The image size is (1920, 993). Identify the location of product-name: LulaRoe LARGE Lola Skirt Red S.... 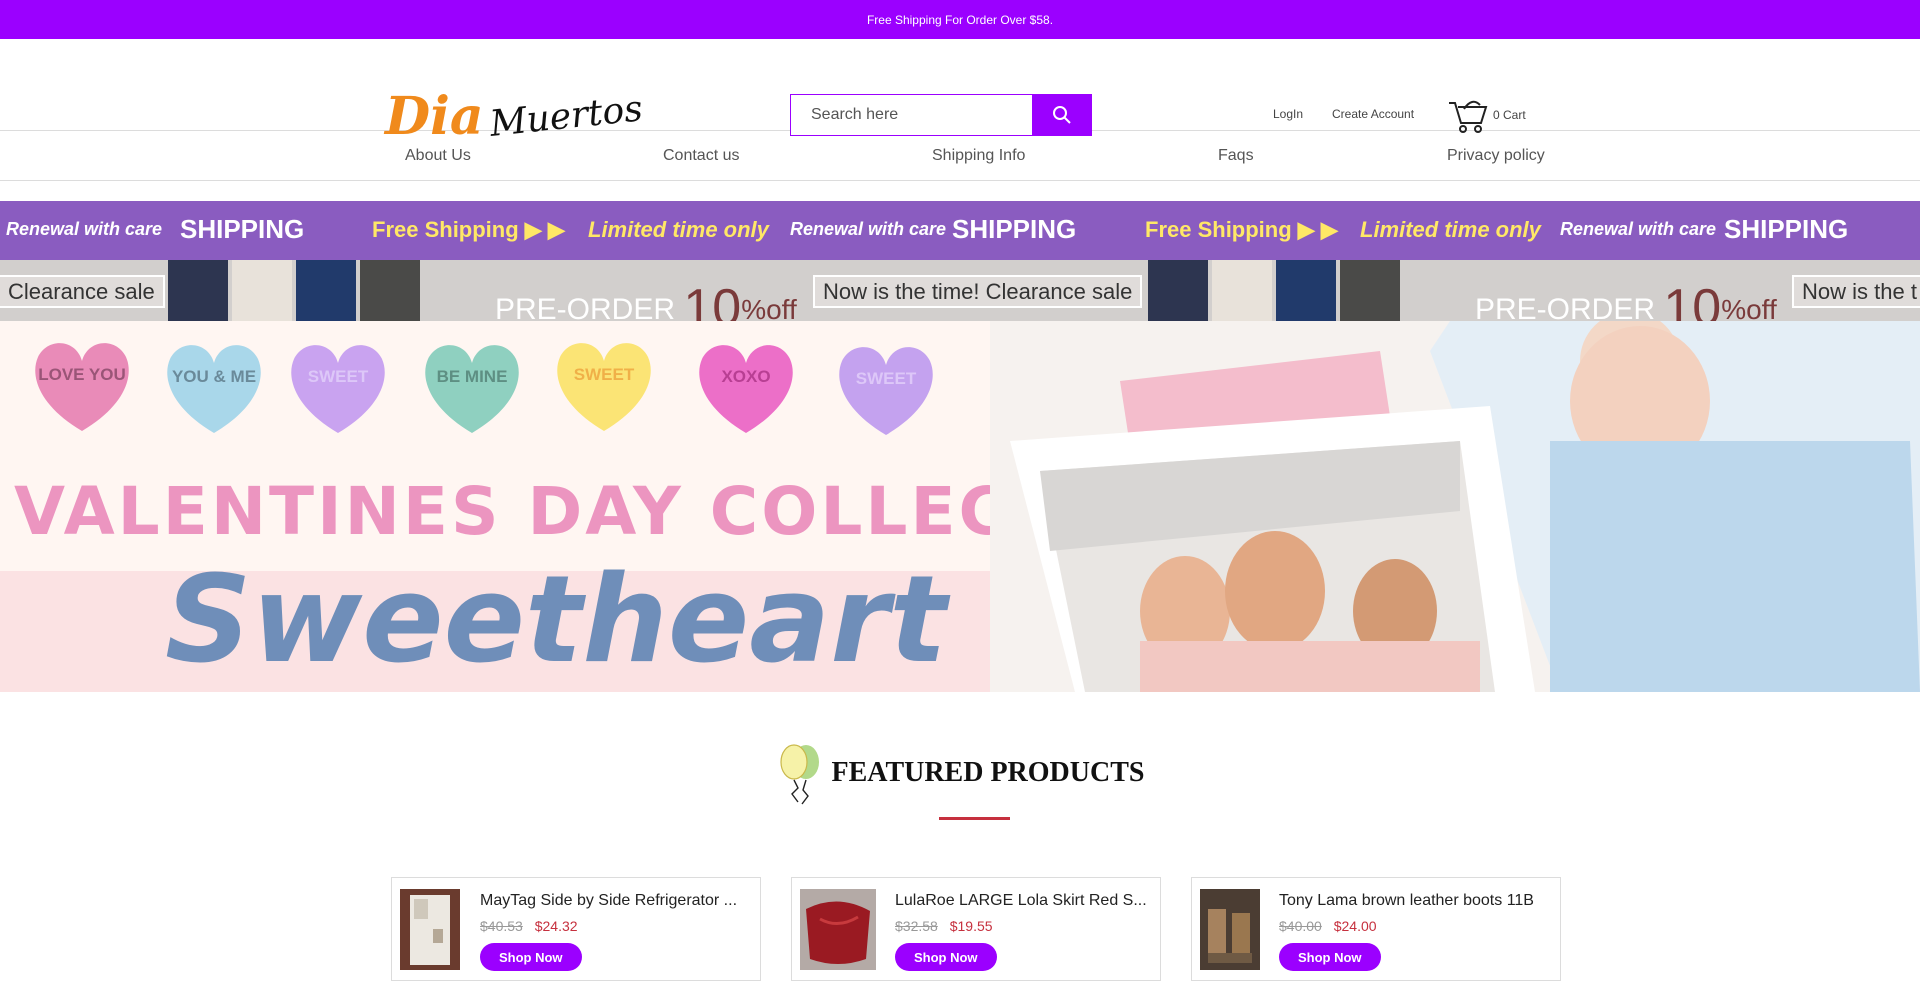
(1024, 901).